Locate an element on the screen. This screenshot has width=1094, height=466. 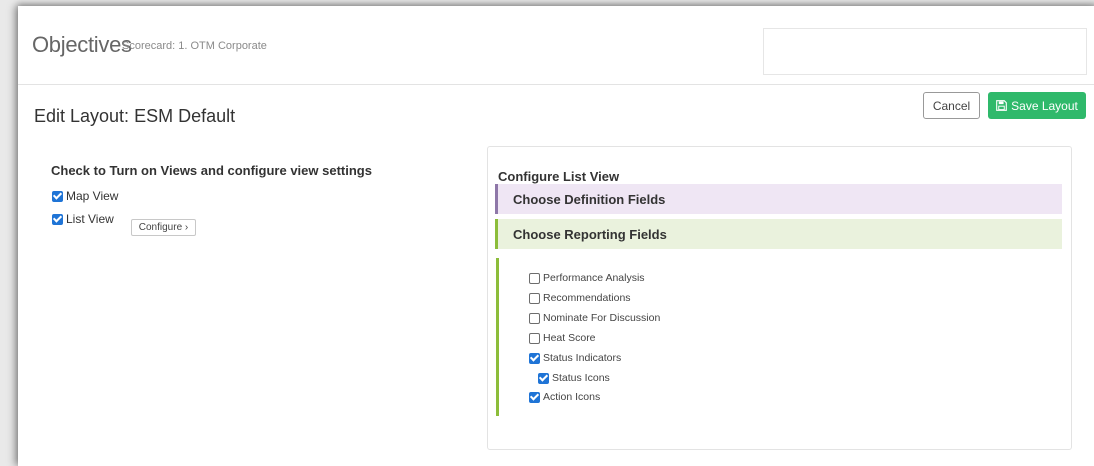
choose-definition-fields-section: Choose Definition Fields is located at coordinates (778, 199).